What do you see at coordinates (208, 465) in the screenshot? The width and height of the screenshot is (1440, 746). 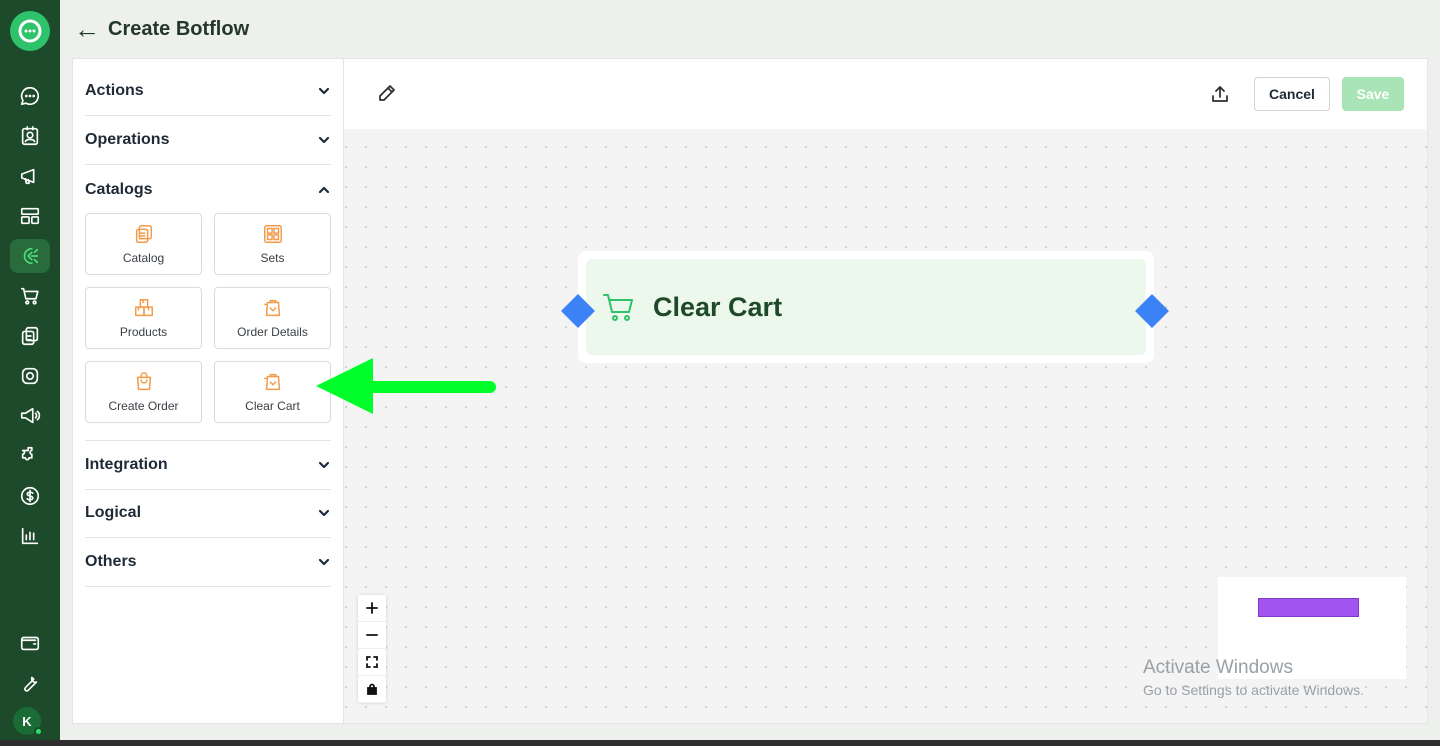 I see `section-integration: Integration` at bounding box center [208, 465].